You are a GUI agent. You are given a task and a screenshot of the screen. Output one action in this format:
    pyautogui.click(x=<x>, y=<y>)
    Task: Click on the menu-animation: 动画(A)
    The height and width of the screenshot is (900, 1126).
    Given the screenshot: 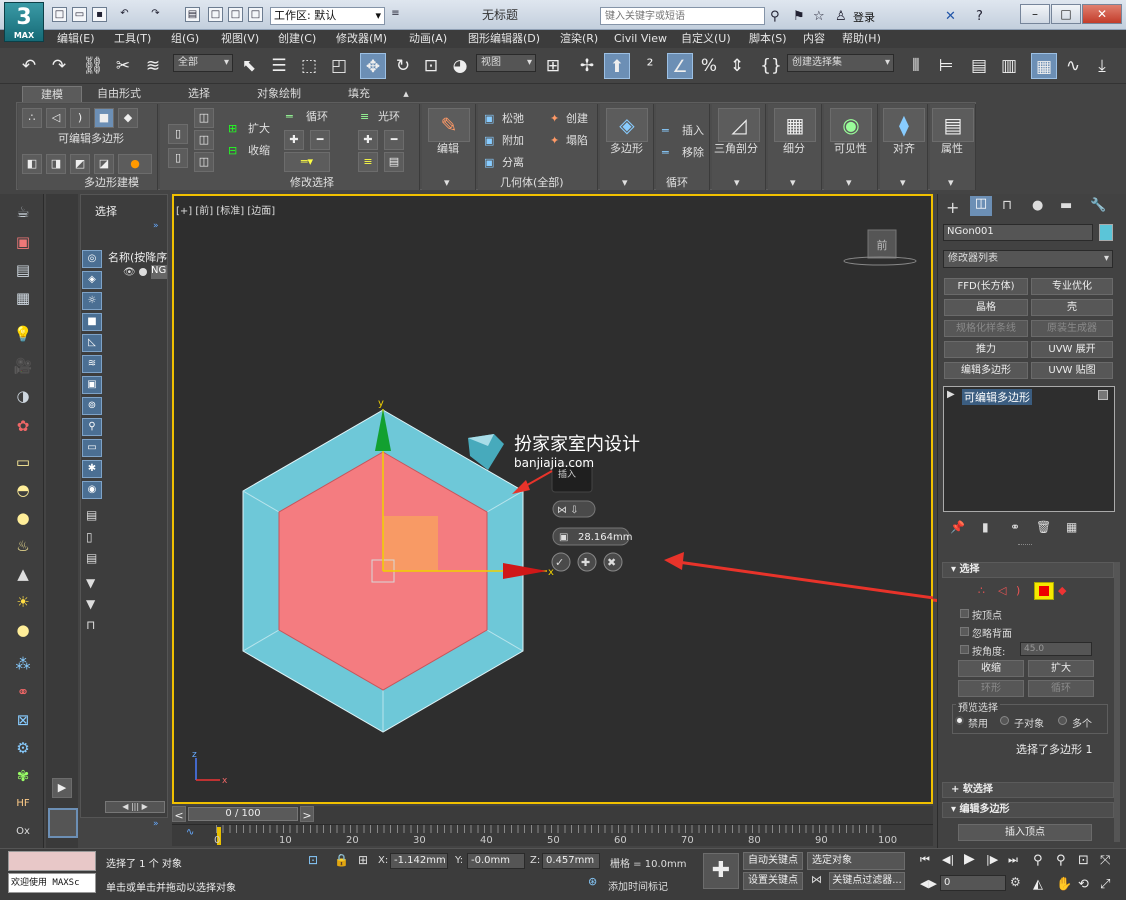 What is the action you would take?
    pyautogui.click(x=428, y=39)
    